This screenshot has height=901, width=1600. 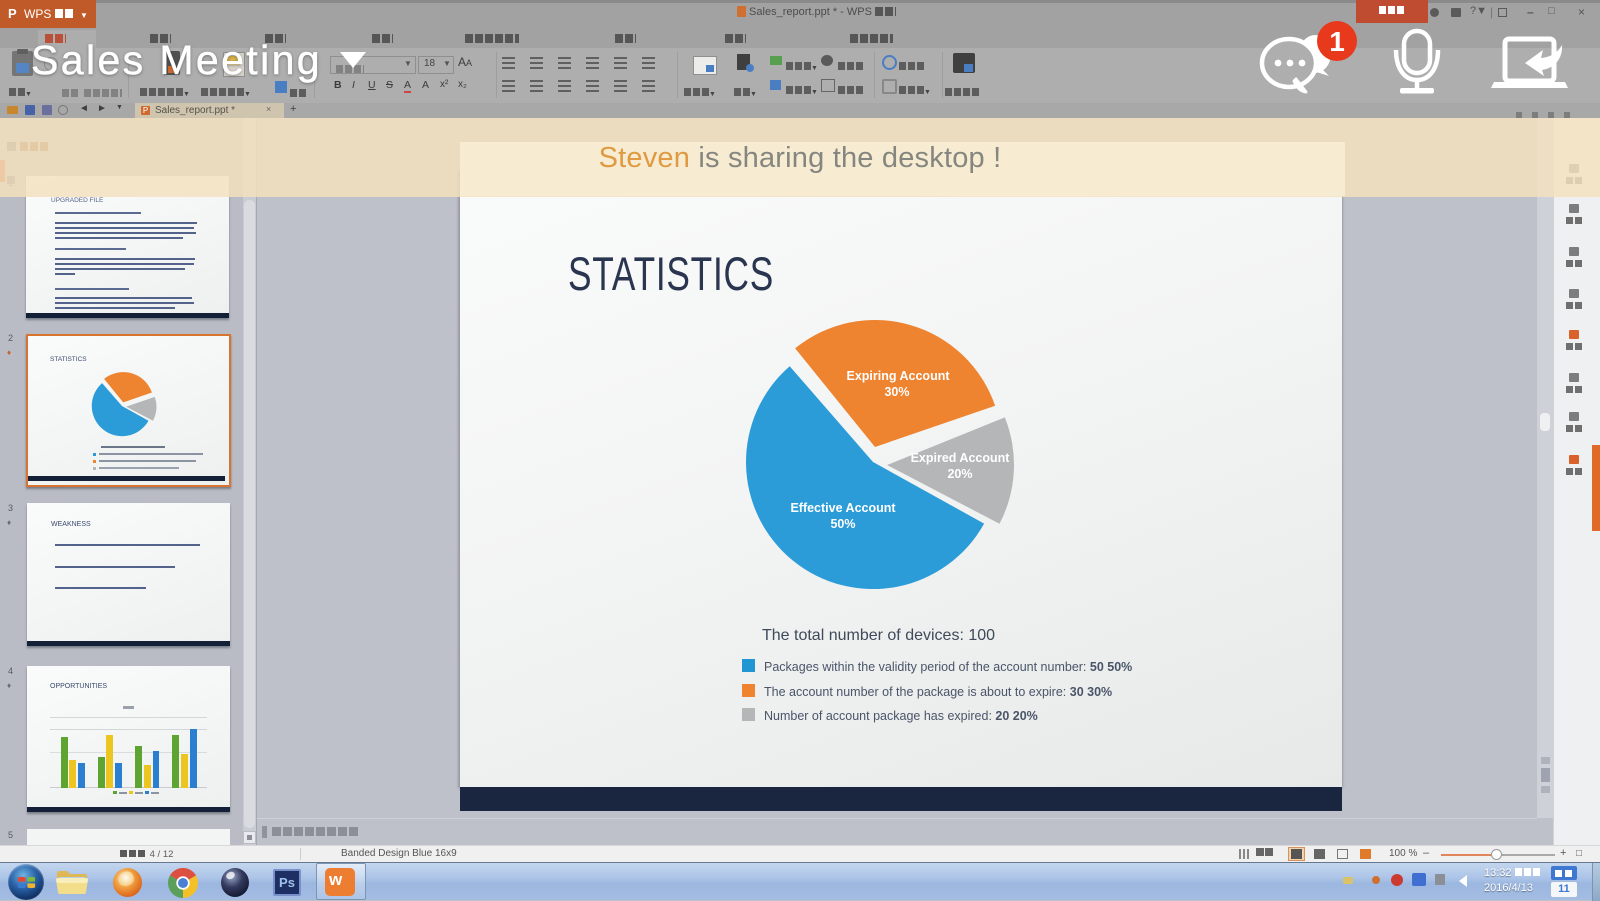 I want to click on svg-text: Expired Account, so click(x=961, y=458).